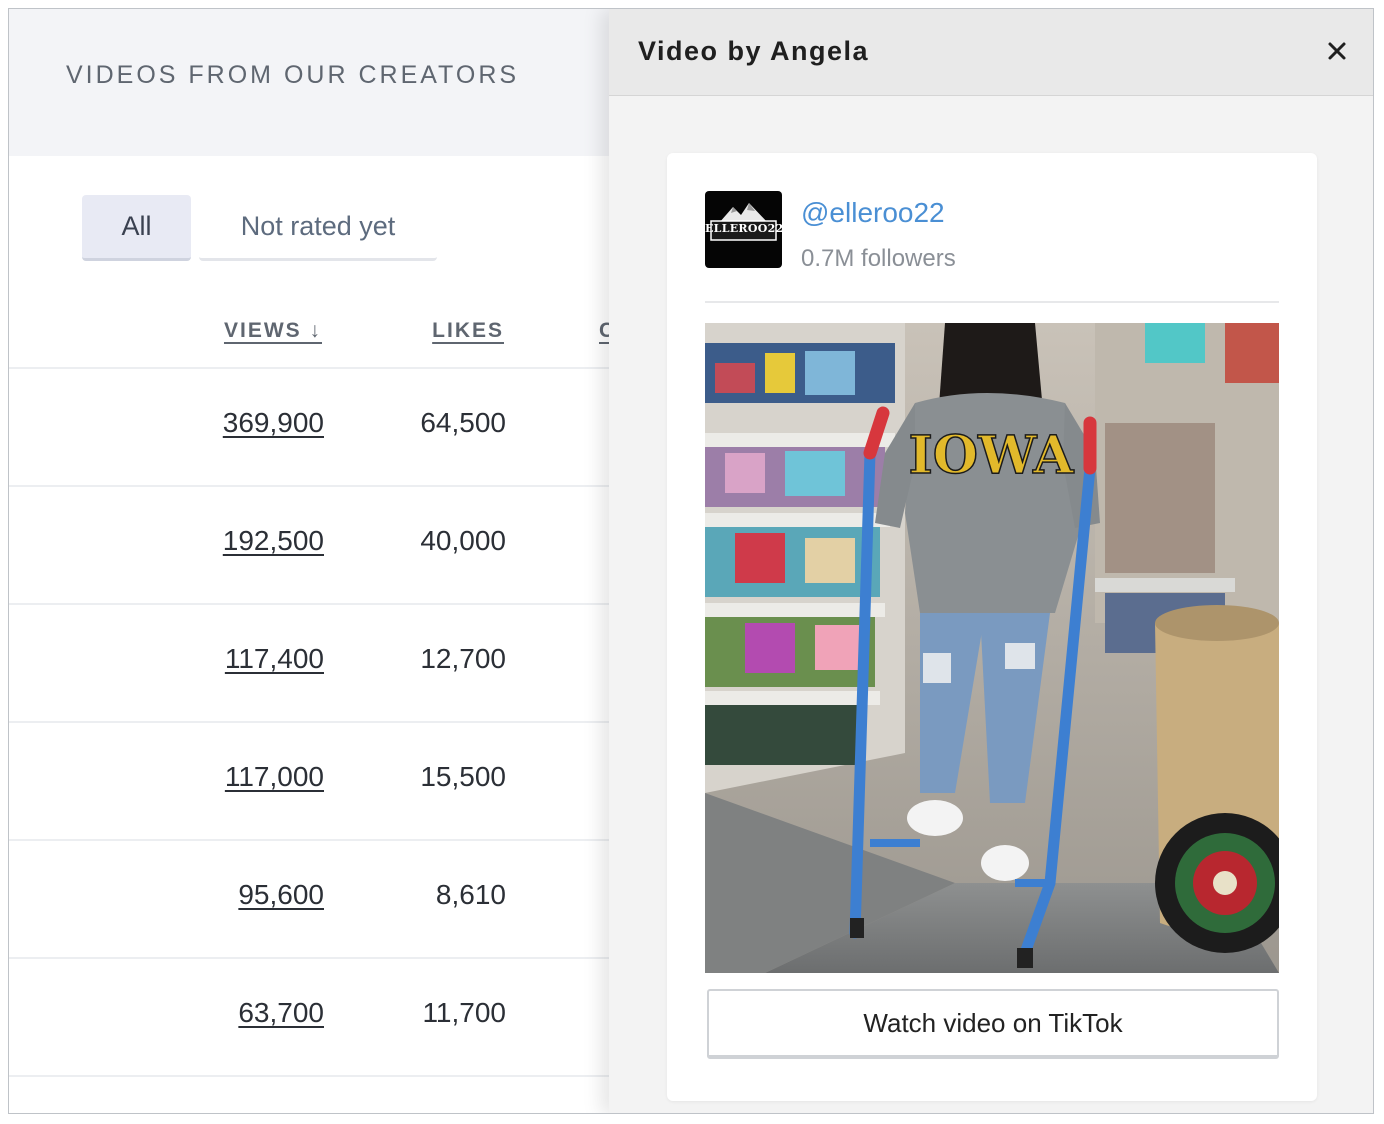 This screenshot has height=1124, width=1384. I want to click on panel-header: Video by Angela, so click(991, 52).